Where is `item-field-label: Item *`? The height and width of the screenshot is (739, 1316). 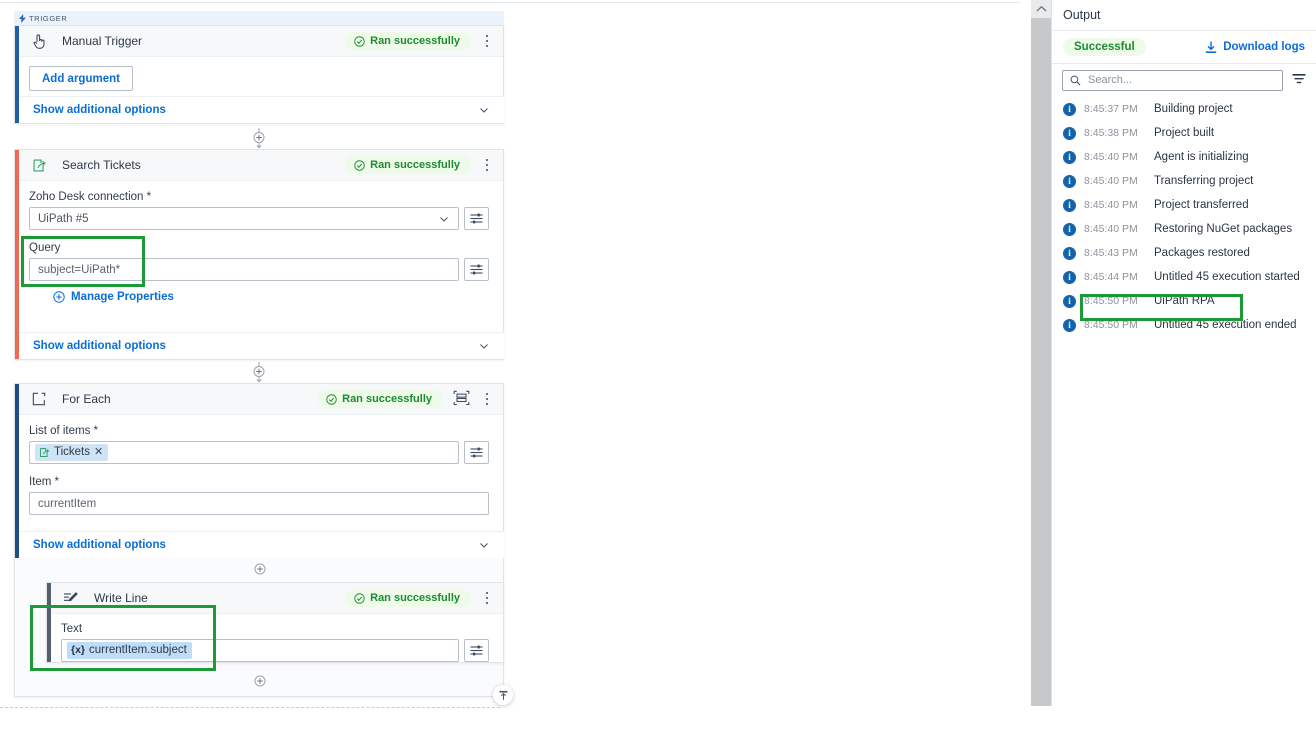
item-field-label: Item * is located at coordinates (44, 482).